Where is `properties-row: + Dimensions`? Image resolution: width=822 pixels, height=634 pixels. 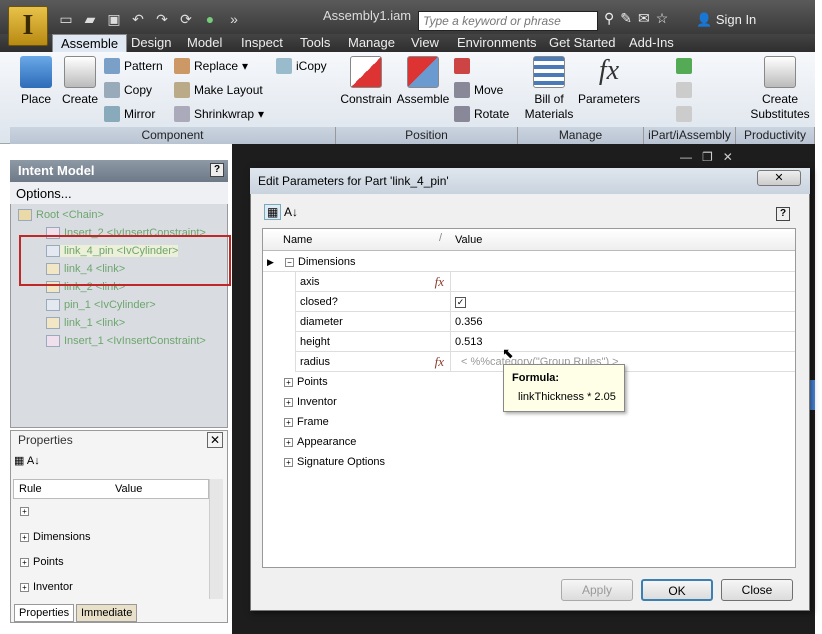
properties-row: + Dimensions is located at coordinates (55, 537).